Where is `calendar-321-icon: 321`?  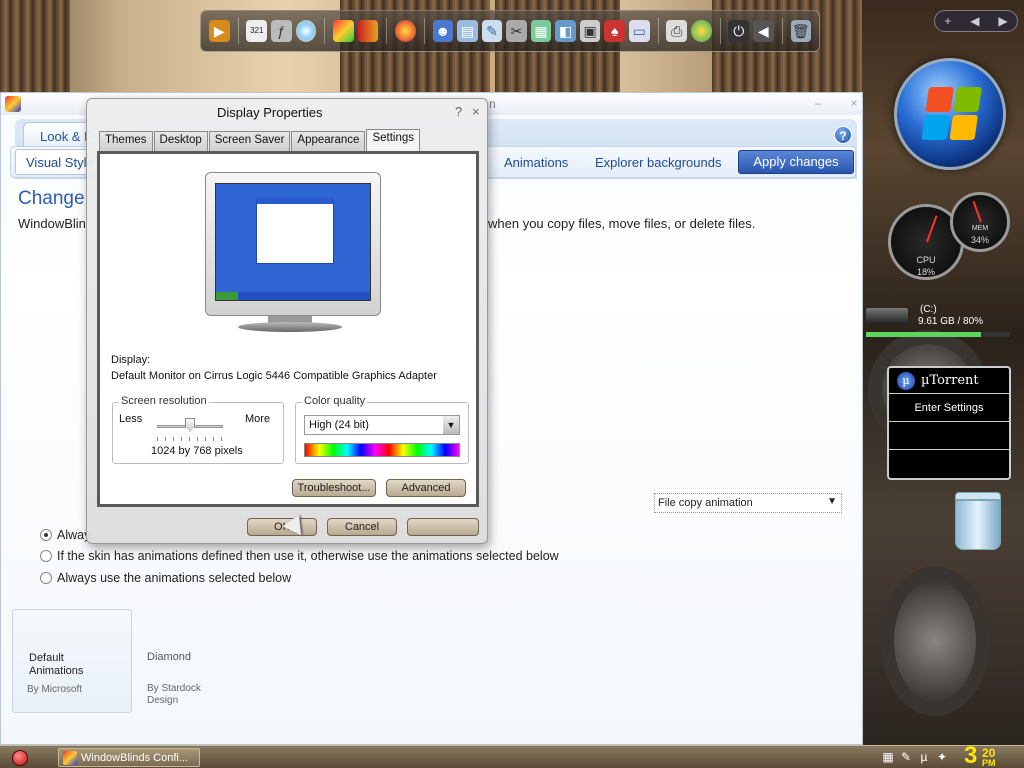 calendar-321-icon: 321 is located at coordinates (257, 31).